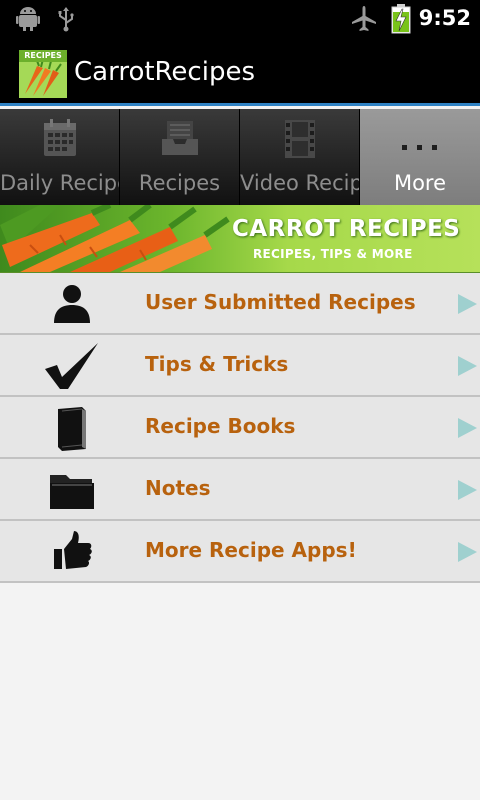  I want to click on app-logo-label: RECIPES, so click(43, 56).